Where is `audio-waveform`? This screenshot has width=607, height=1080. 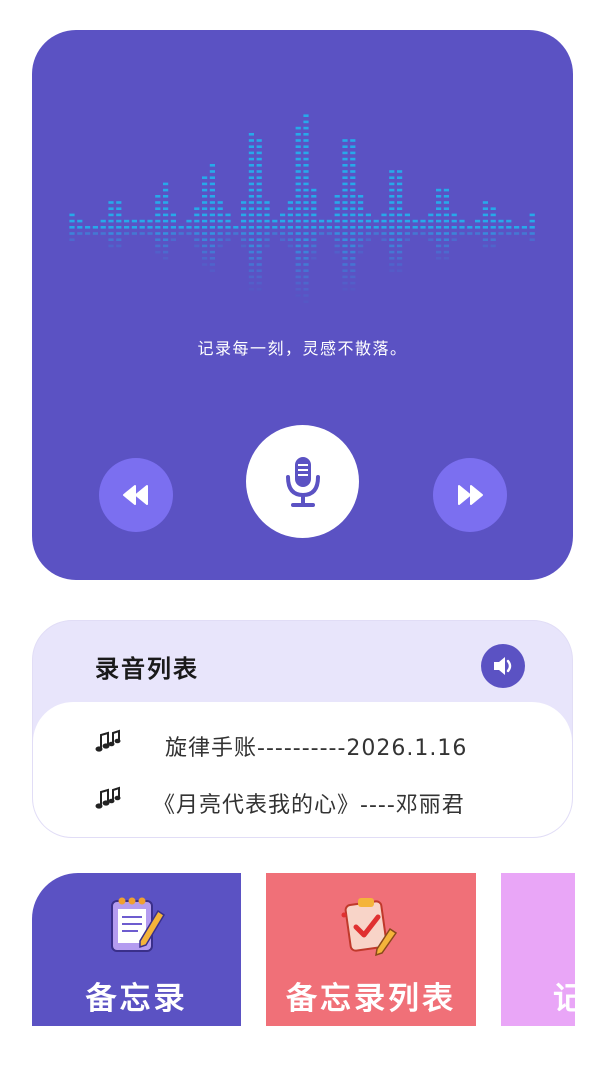
audio-waveform is located at coordinates (302, 208).